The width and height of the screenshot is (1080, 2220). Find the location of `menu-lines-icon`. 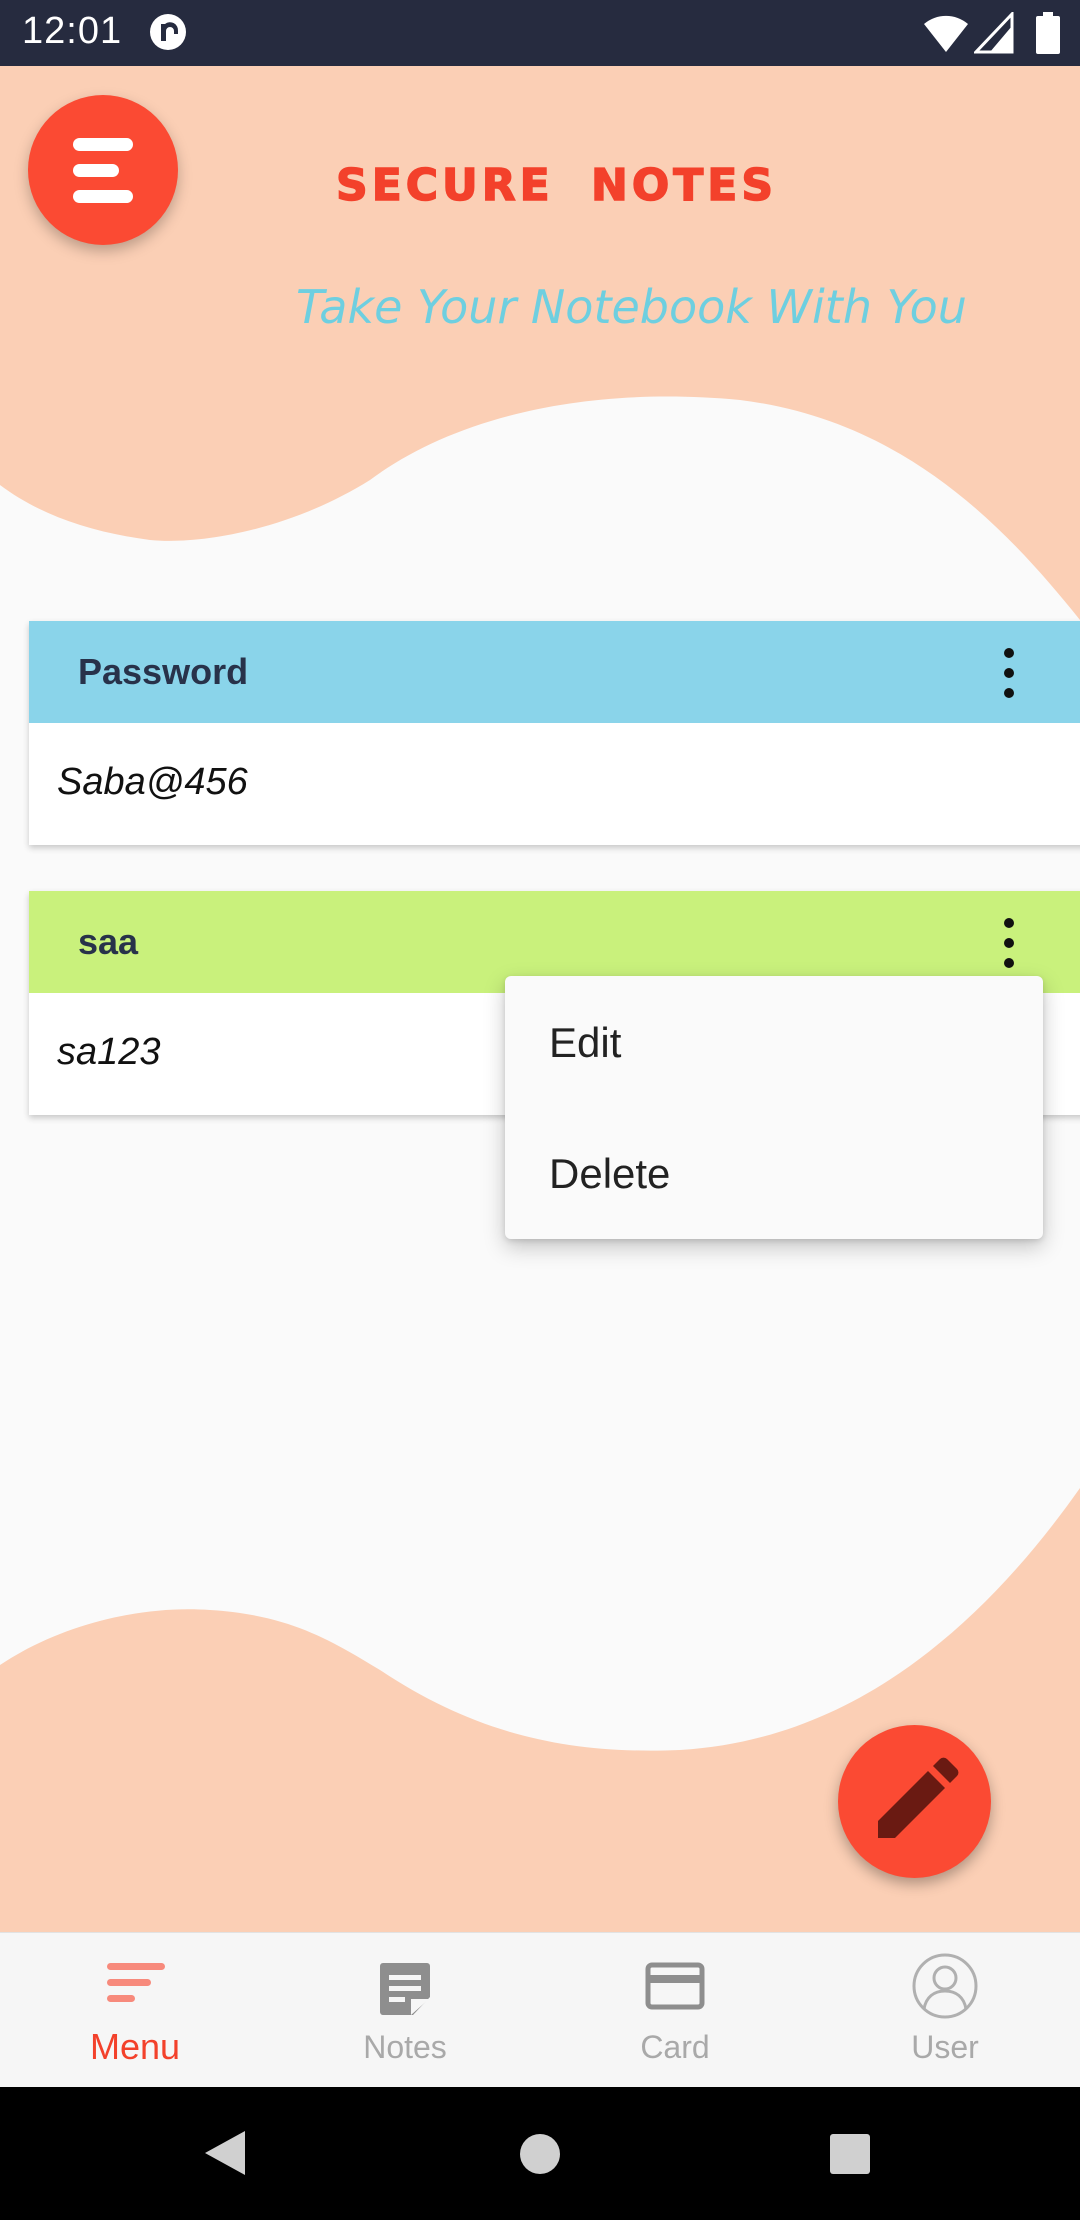

menu-lines-icon is located at coordinates (103, 170).